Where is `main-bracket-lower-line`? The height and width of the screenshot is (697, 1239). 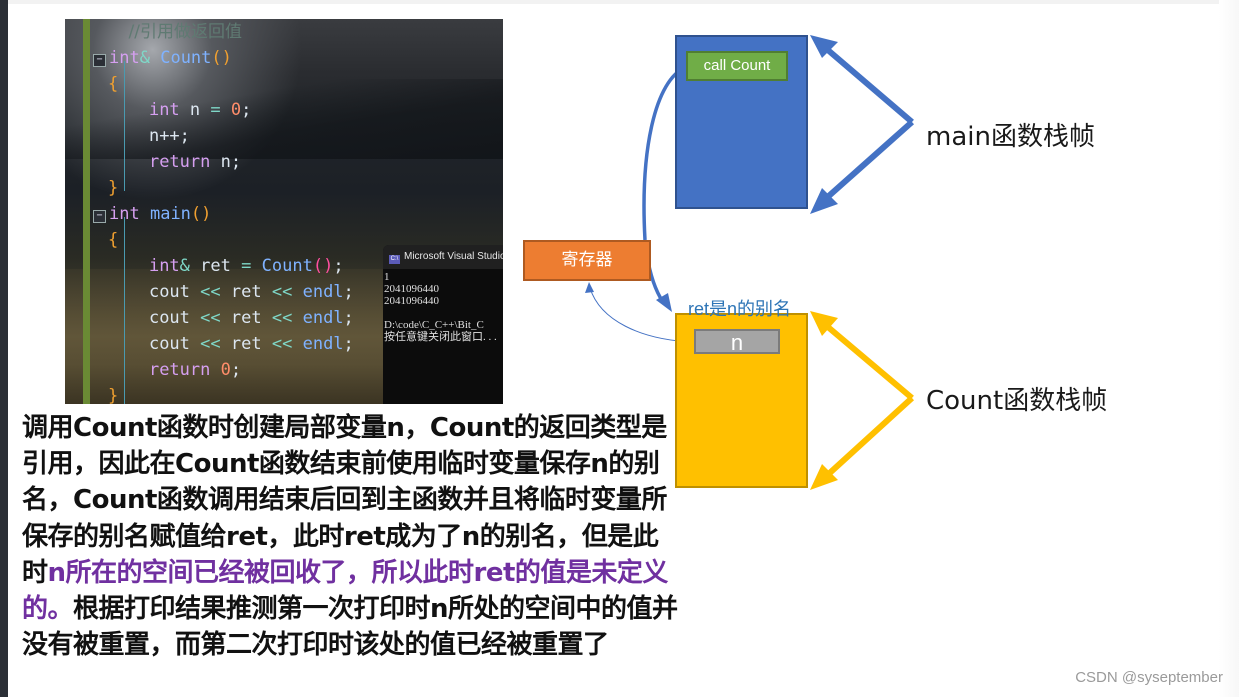 main-bracket-lower-line is located at coordinates (867, 162).